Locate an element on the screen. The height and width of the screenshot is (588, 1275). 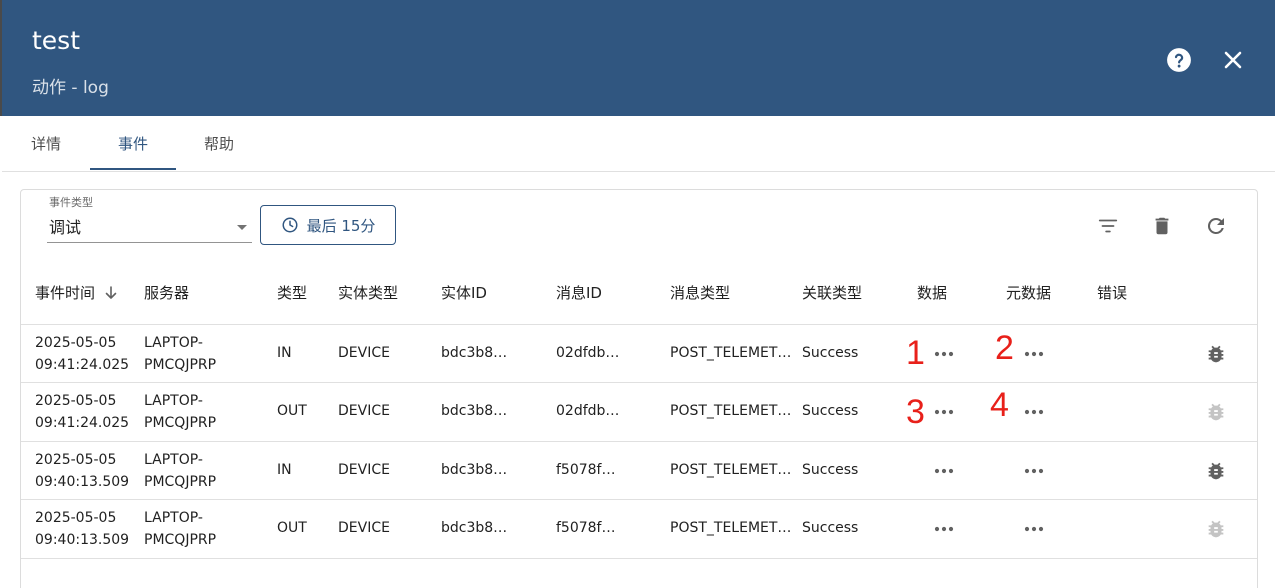
dropdown-arrow-icon is located at coordinates (242, 227).